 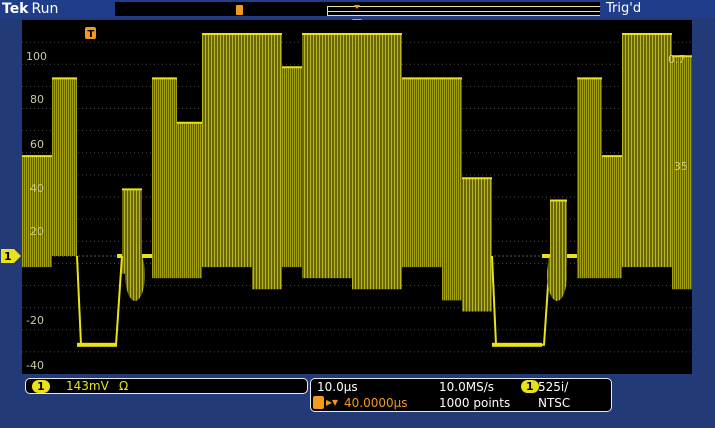 What do you see at coordinates (37, 99) in the screenshot?
I see `grid-label-80: 80` at bounding box center [37, 99].